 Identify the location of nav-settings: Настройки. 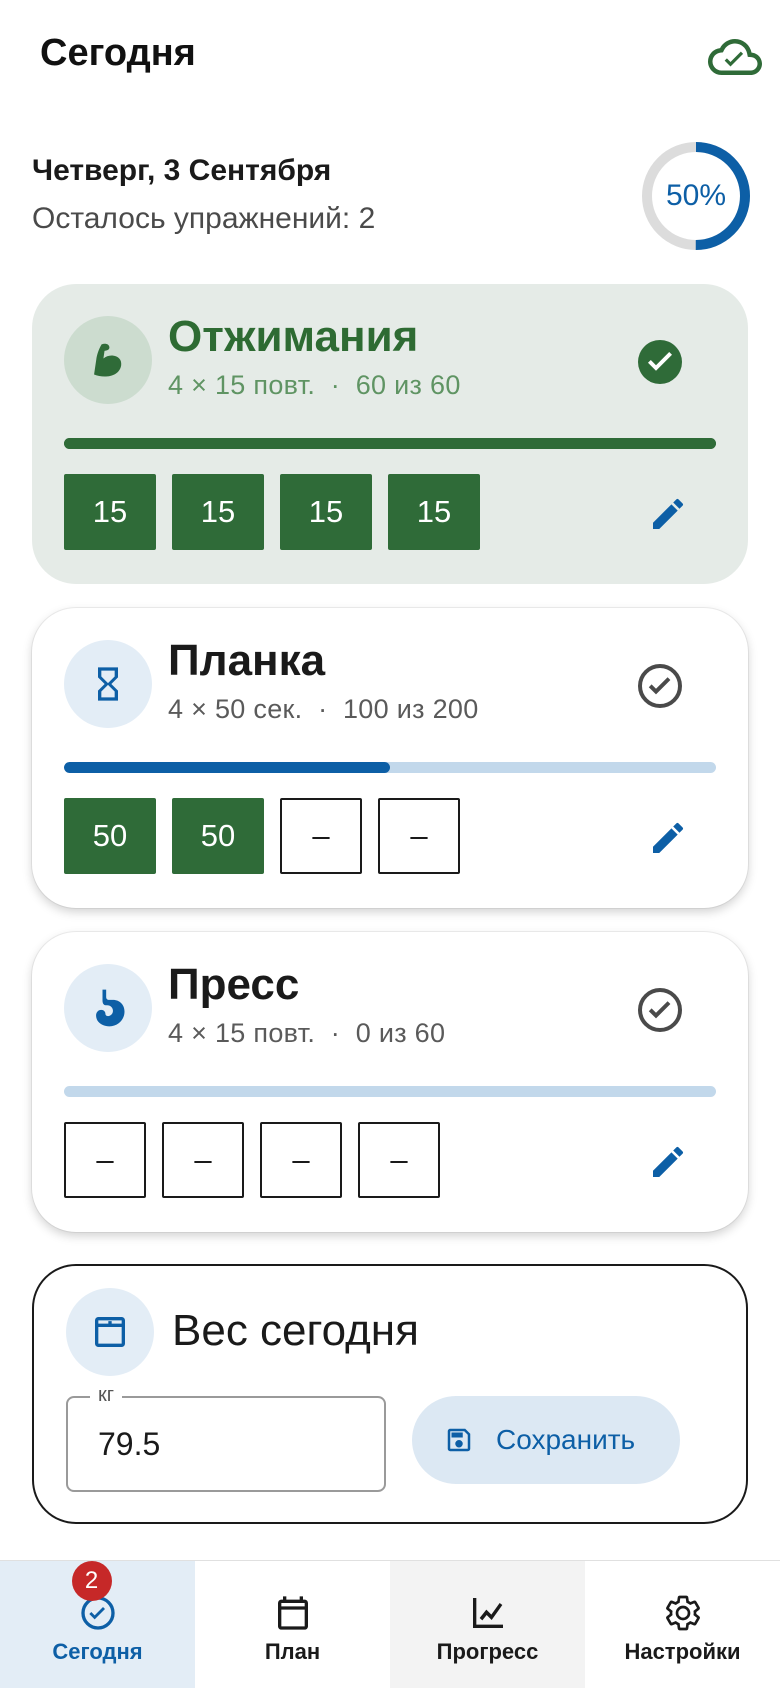
(682, 1624).